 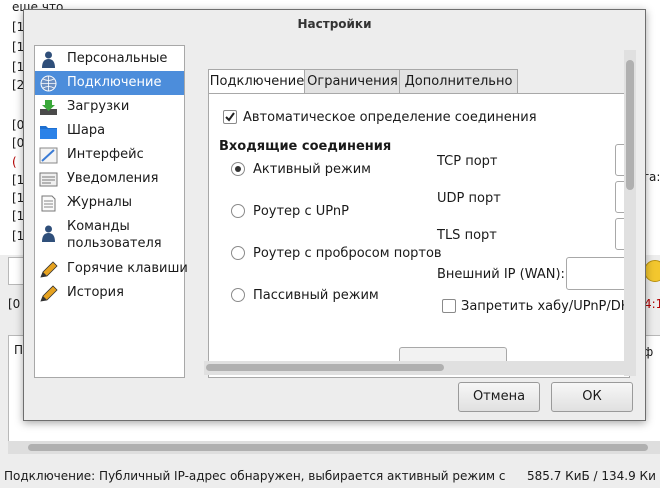 I want to click on mode-upnp-label: Роутер с UPnP, so click(x=301, y=211).